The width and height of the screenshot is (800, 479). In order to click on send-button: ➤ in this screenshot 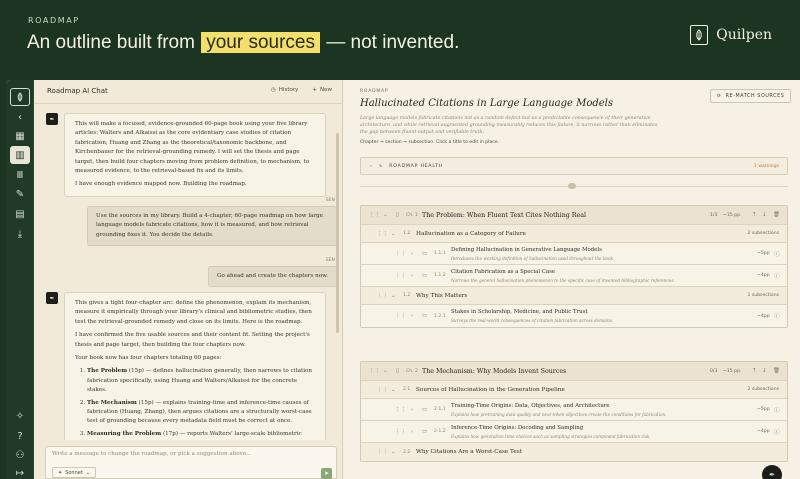, I will do `click(326, 473)`.